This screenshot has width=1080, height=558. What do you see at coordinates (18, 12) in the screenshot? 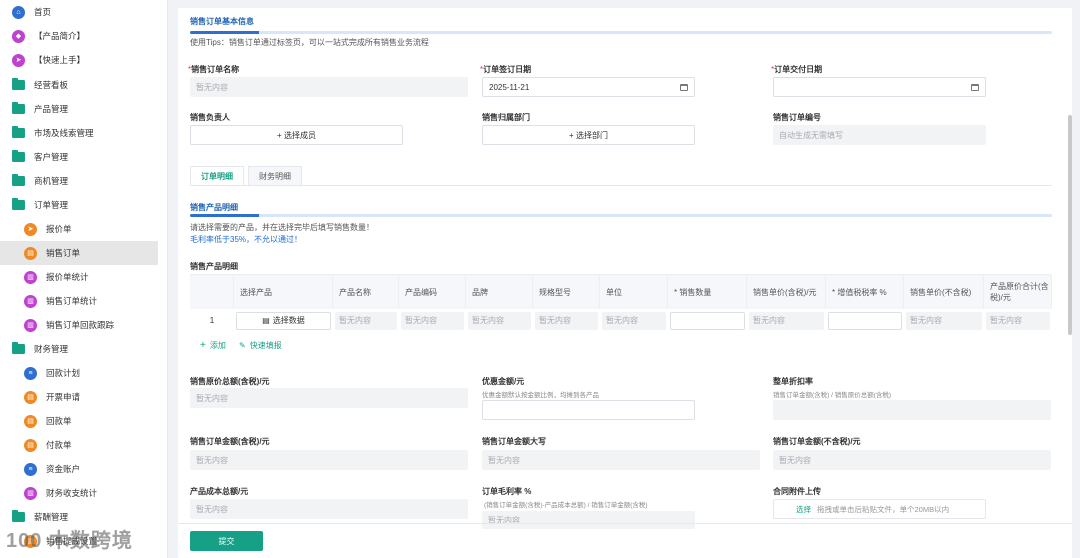
I see `home-icon: ⌂` at bounding box center [18, 12].